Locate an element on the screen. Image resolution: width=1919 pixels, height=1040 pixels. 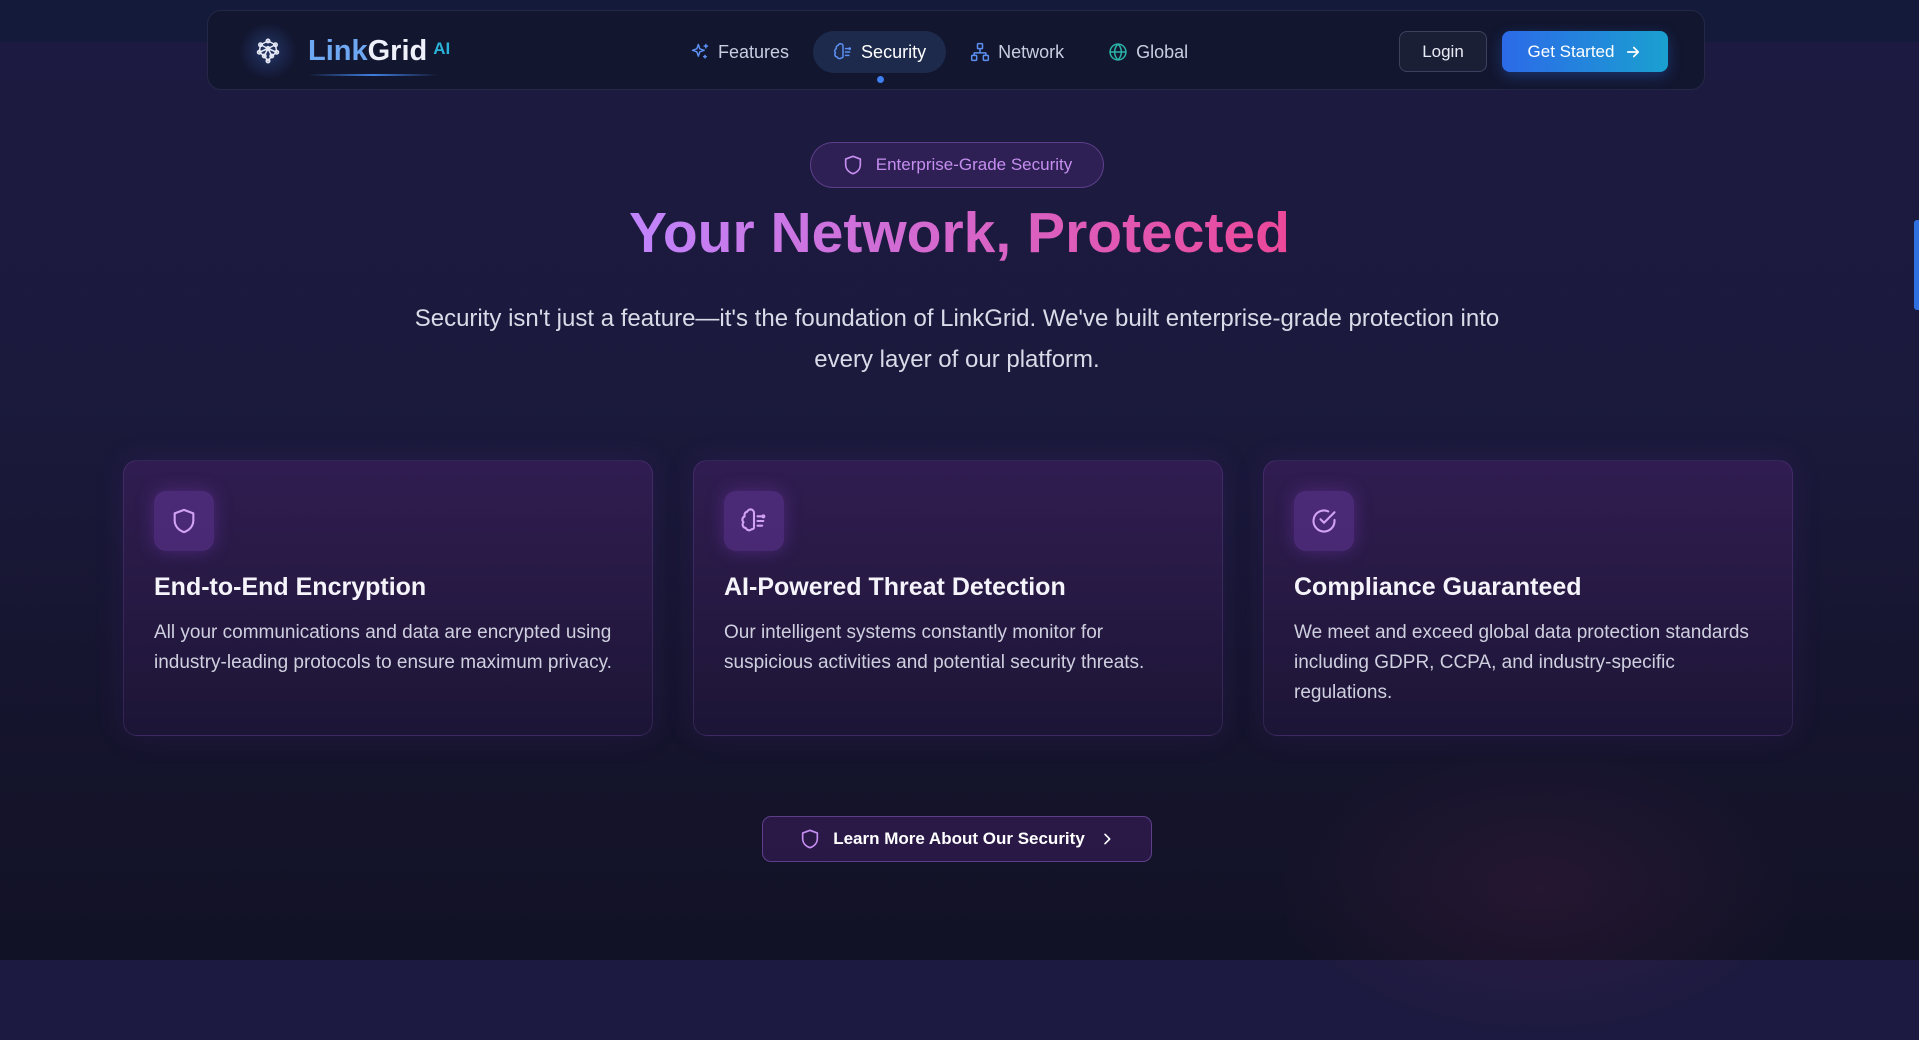
page-title: Your Network, Protected is located at coordinates (959, 233).